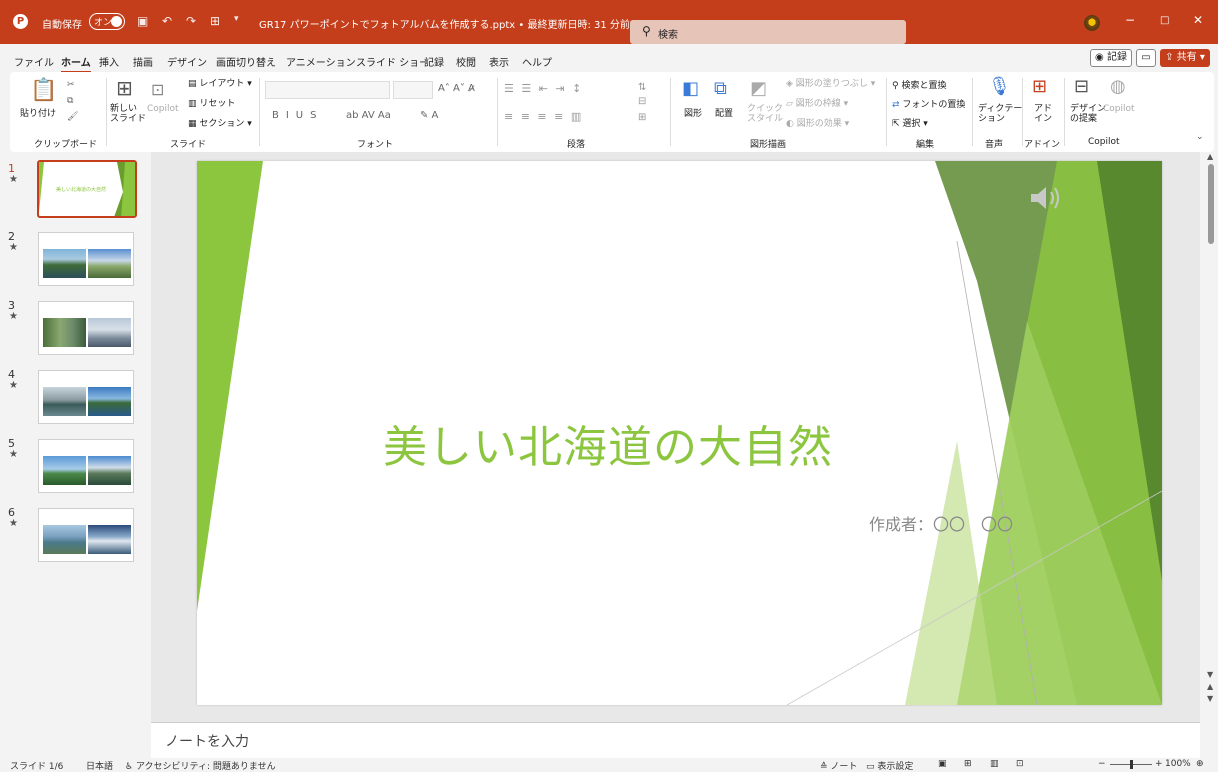  I want to click on new-slide-icon: ⊞, so click(124, 88).